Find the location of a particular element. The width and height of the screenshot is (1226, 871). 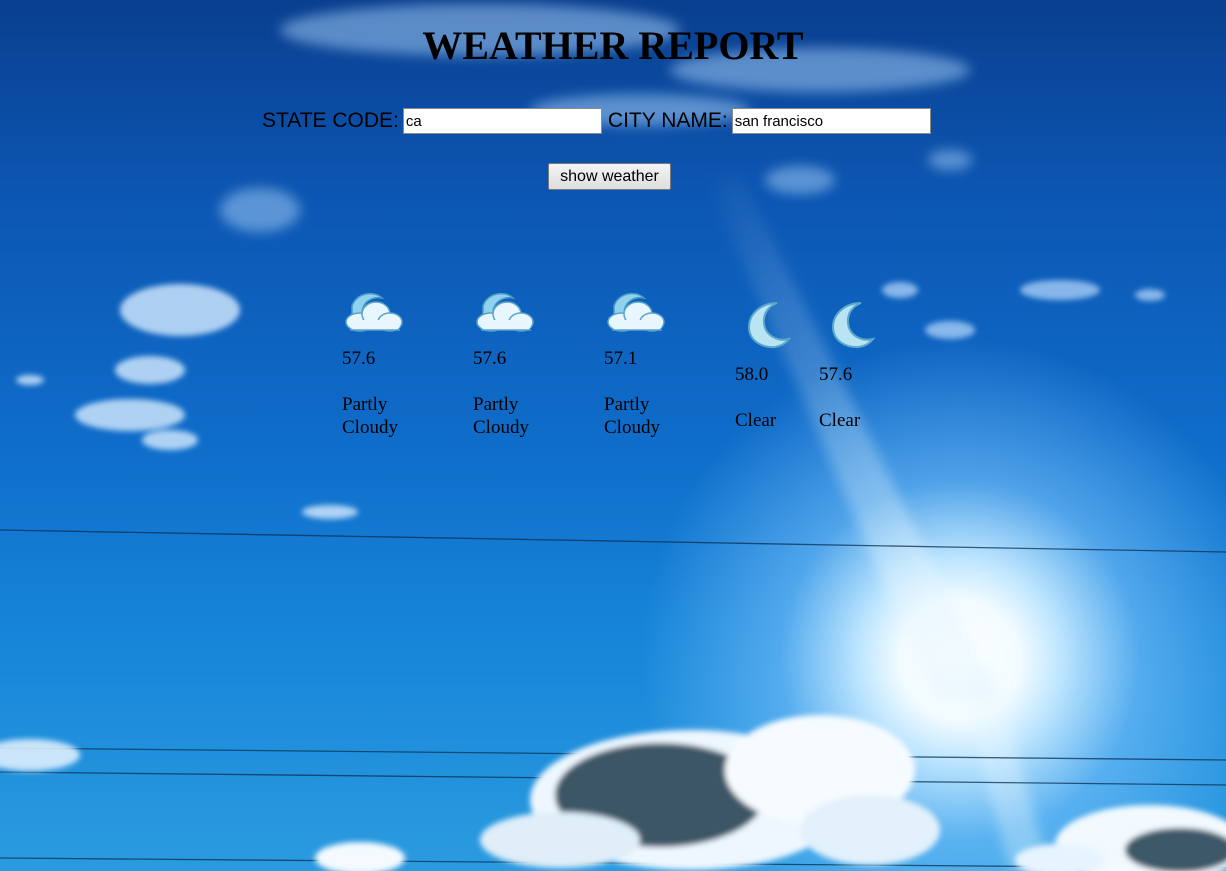

forecast-item: 58.0 Clear is located at coordinates (777, 361).